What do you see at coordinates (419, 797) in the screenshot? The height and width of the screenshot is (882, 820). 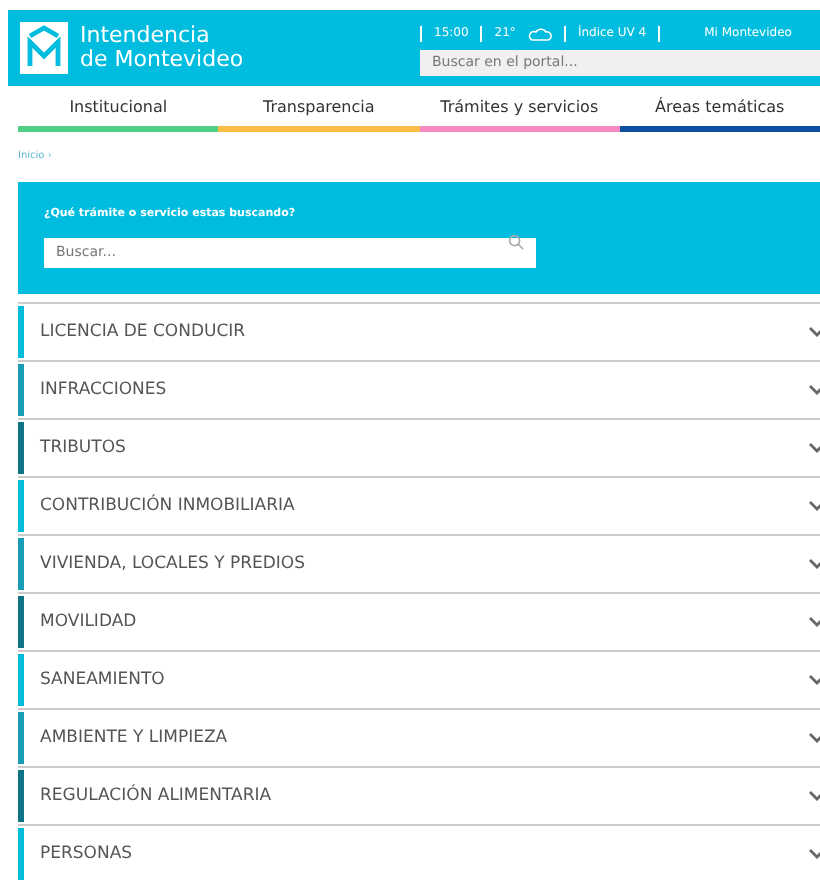 I see `category-item: REGULACIÓN ALIMENTARIA` at bounding box center [419, 797].